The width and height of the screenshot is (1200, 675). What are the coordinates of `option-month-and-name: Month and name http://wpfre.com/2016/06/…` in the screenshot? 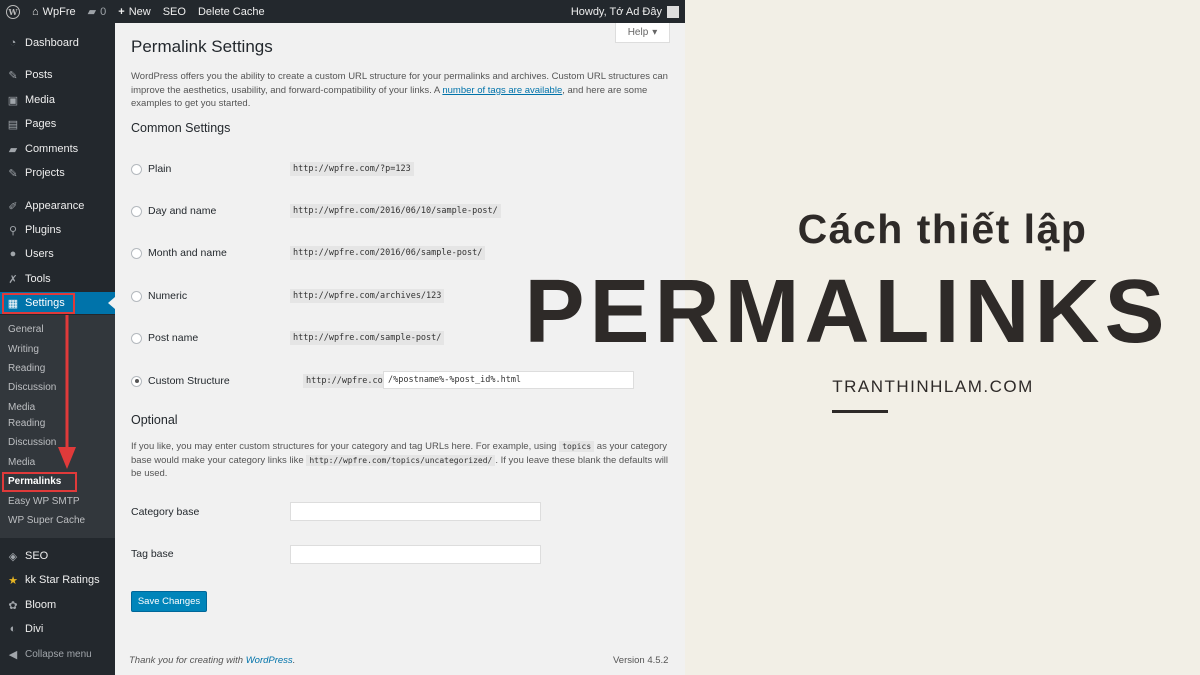 It's located at (401, 253).